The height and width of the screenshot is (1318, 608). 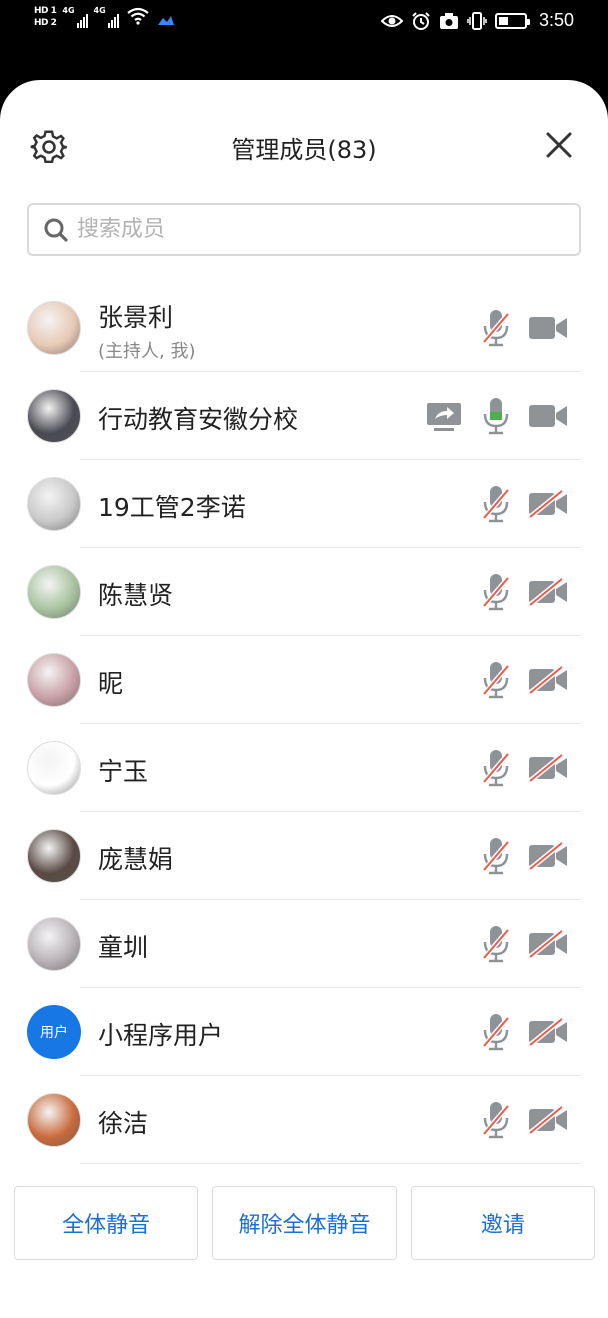 What do you see at coordinates (165, 20) in the screenshot?
I see `cloud-icon` at bounding box center [165, 20].